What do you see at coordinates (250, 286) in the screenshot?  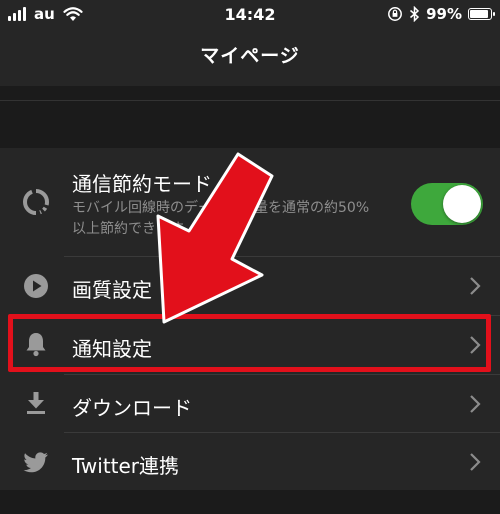 I see `setting-row-quality: 画質設定` at bounding box center [250, 286].